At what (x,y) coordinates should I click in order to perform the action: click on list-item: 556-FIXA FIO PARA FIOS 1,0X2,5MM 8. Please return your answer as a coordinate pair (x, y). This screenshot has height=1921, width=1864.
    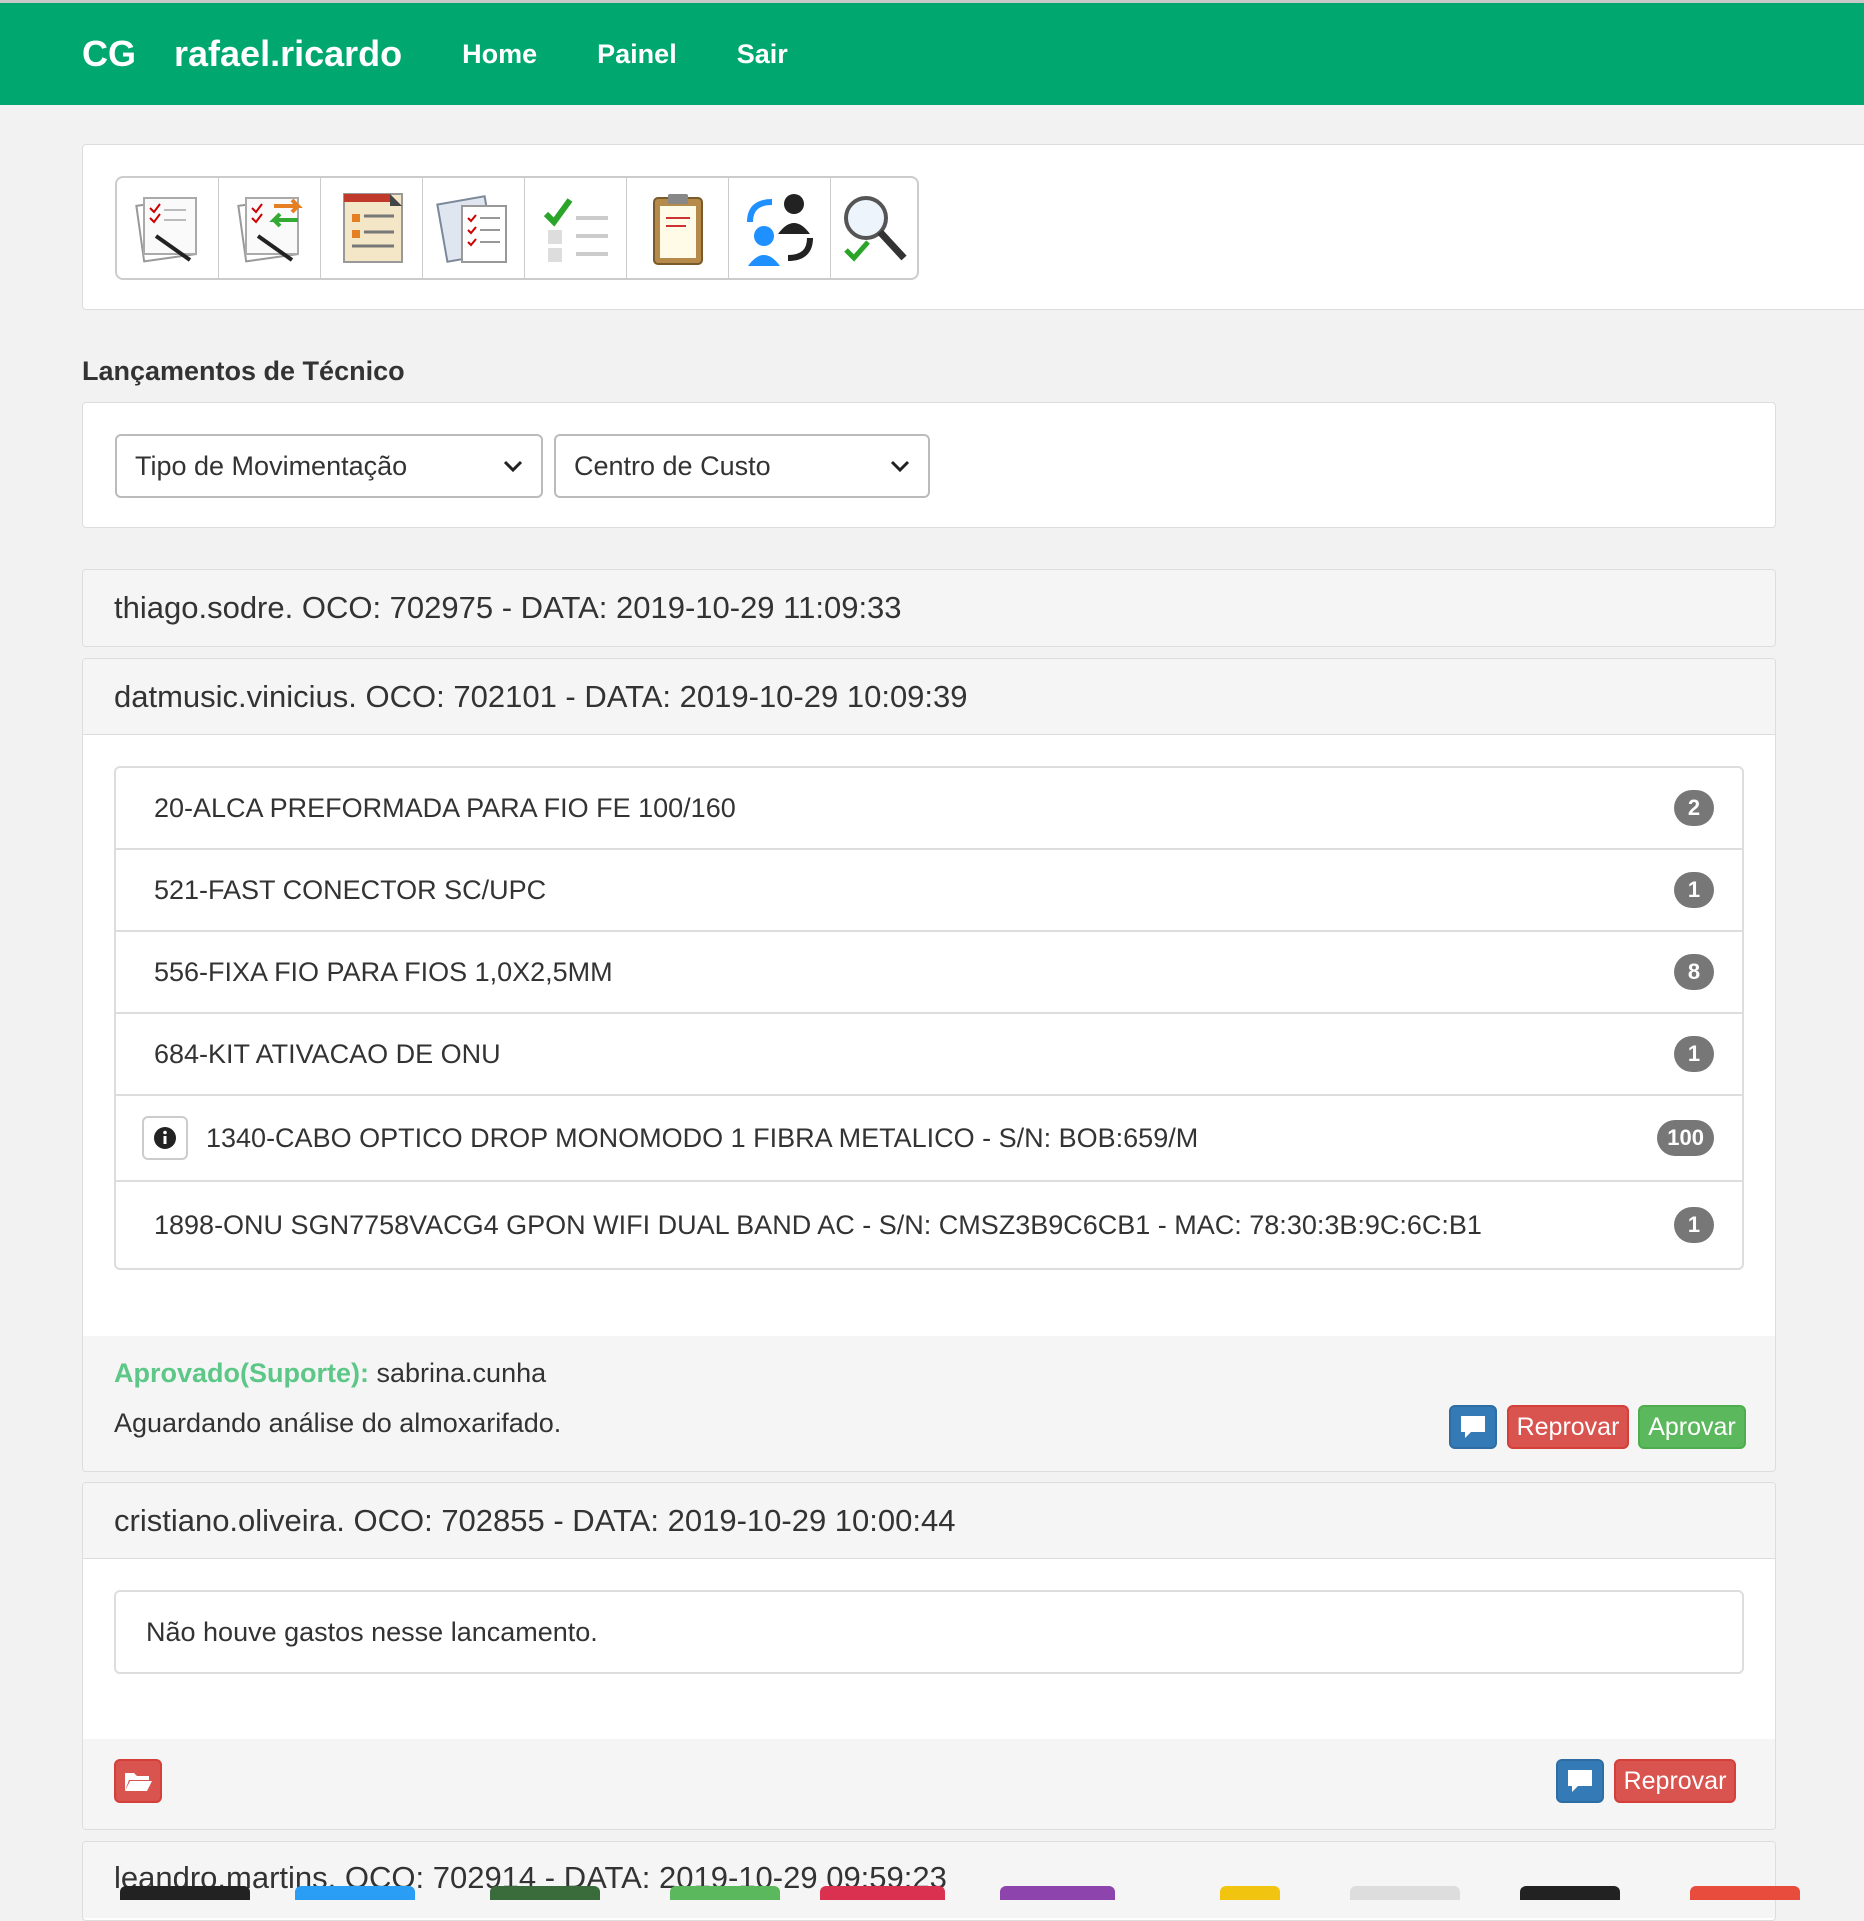
    Looking at the image, I should click on (929, 973).